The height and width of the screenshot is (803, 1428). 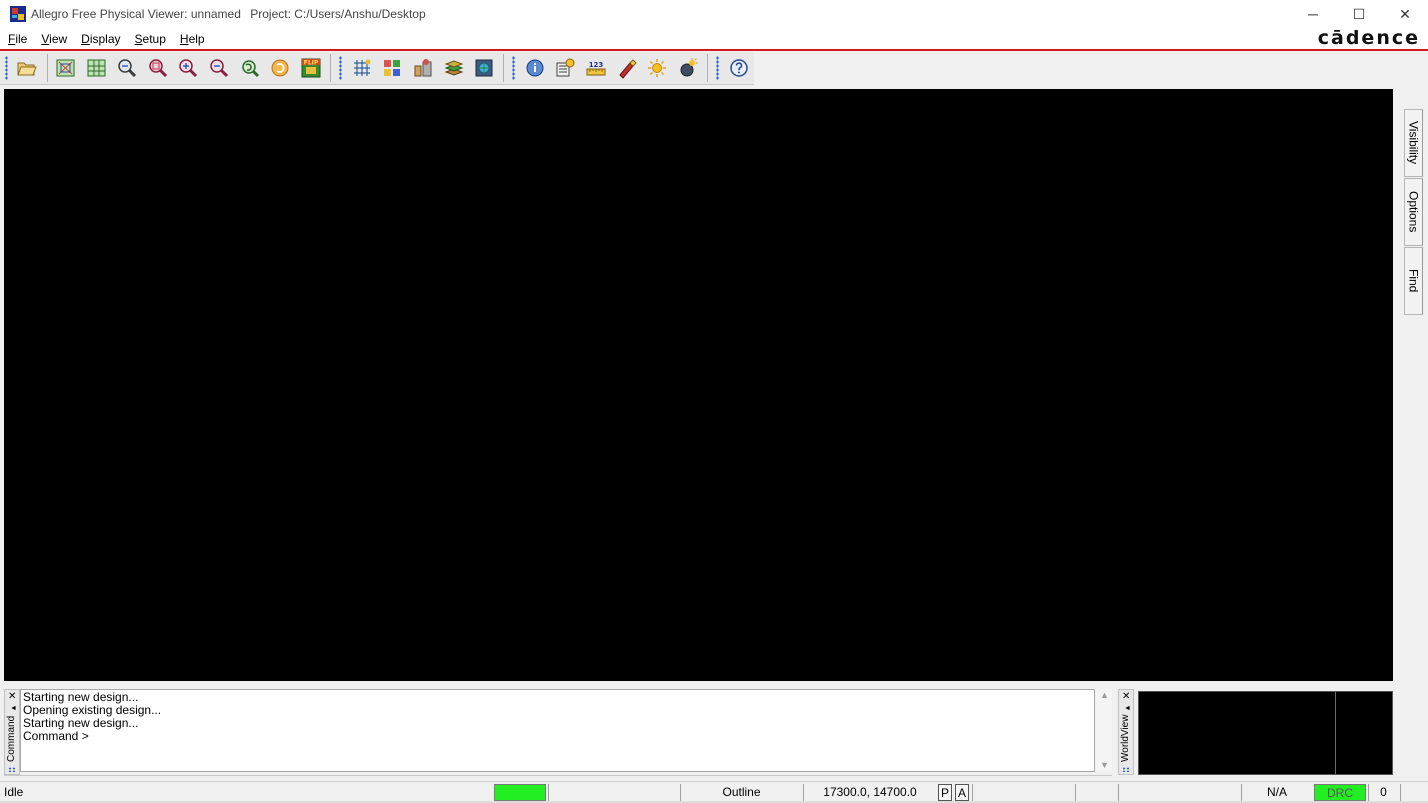 I want to click on 3d-view-icon, so click(x=484, y=68).